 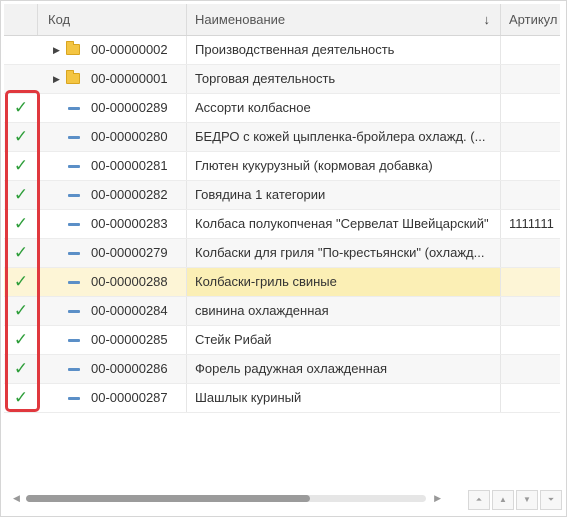 I want to click on code-cell: 00-00000288, so click(x=112, y=282).